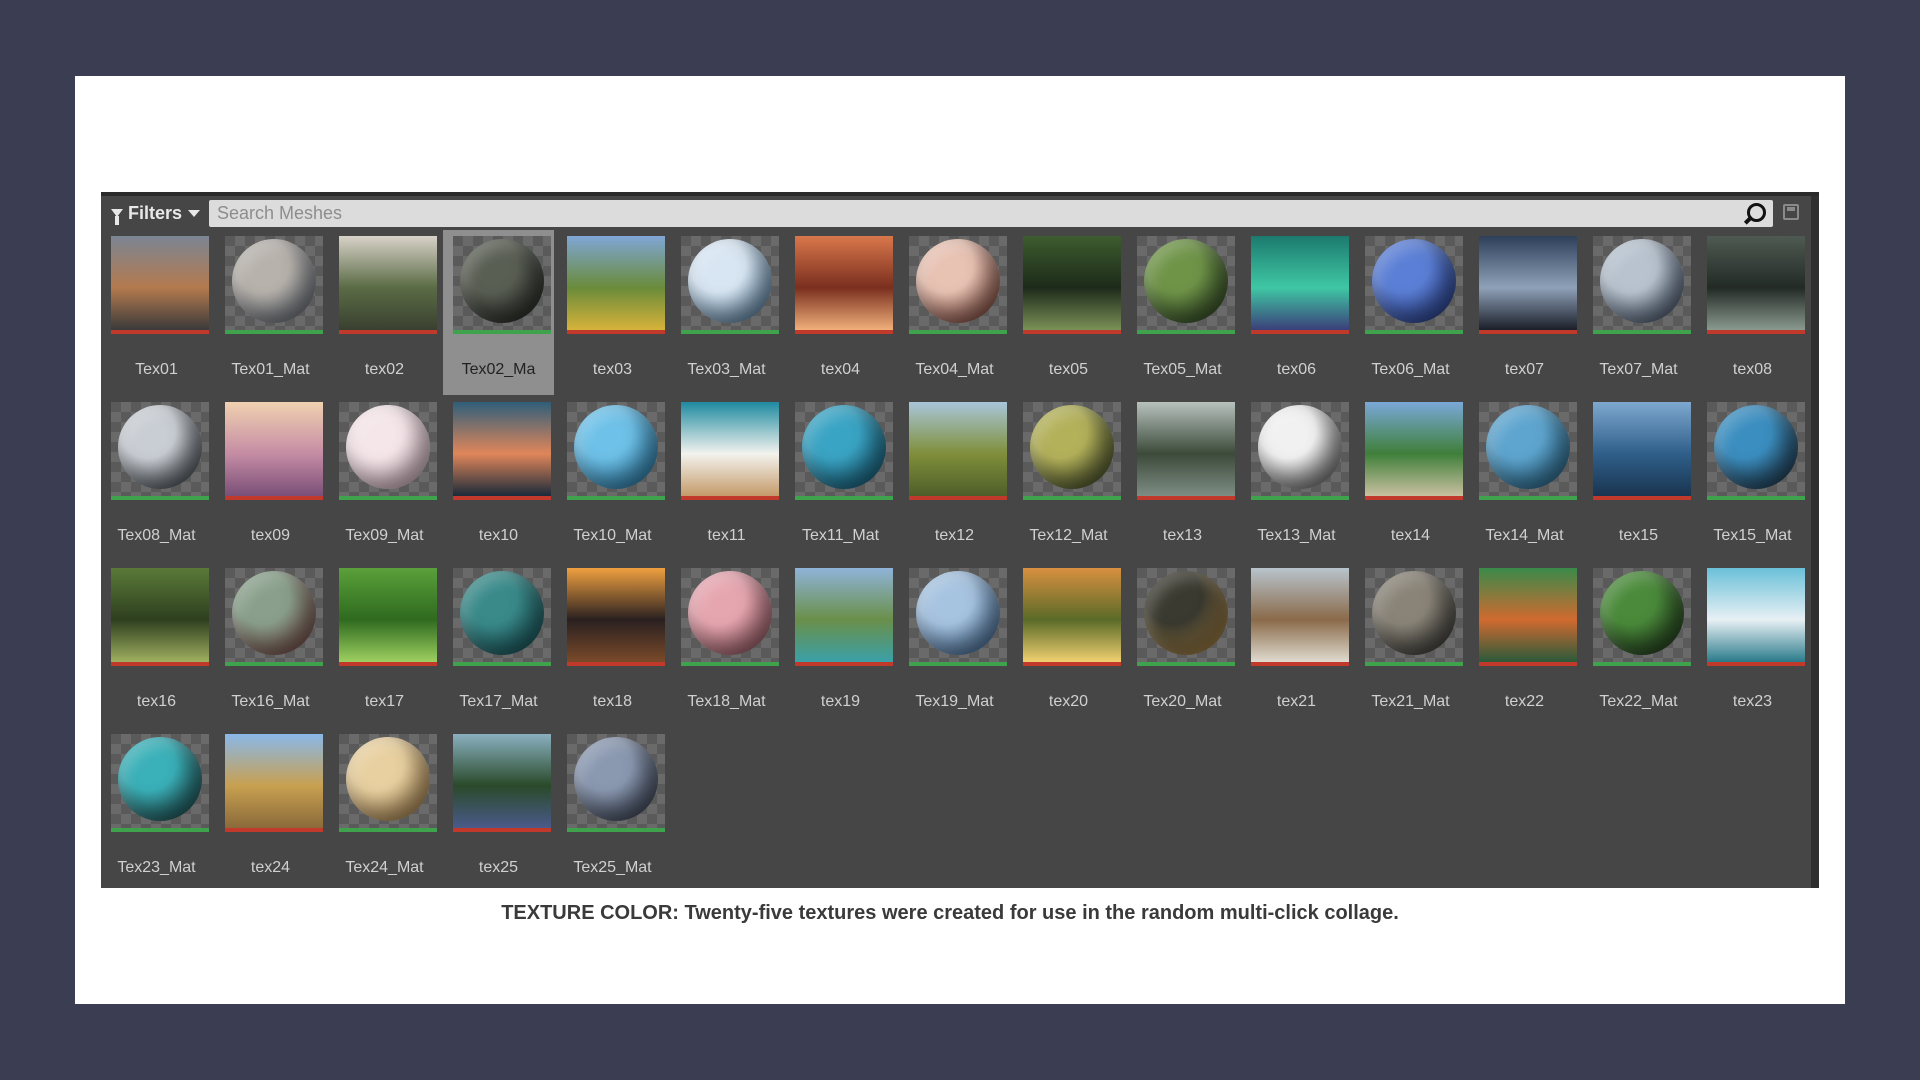  I want to click on asset-tile: Tex02_Ma, so click(498, 312).